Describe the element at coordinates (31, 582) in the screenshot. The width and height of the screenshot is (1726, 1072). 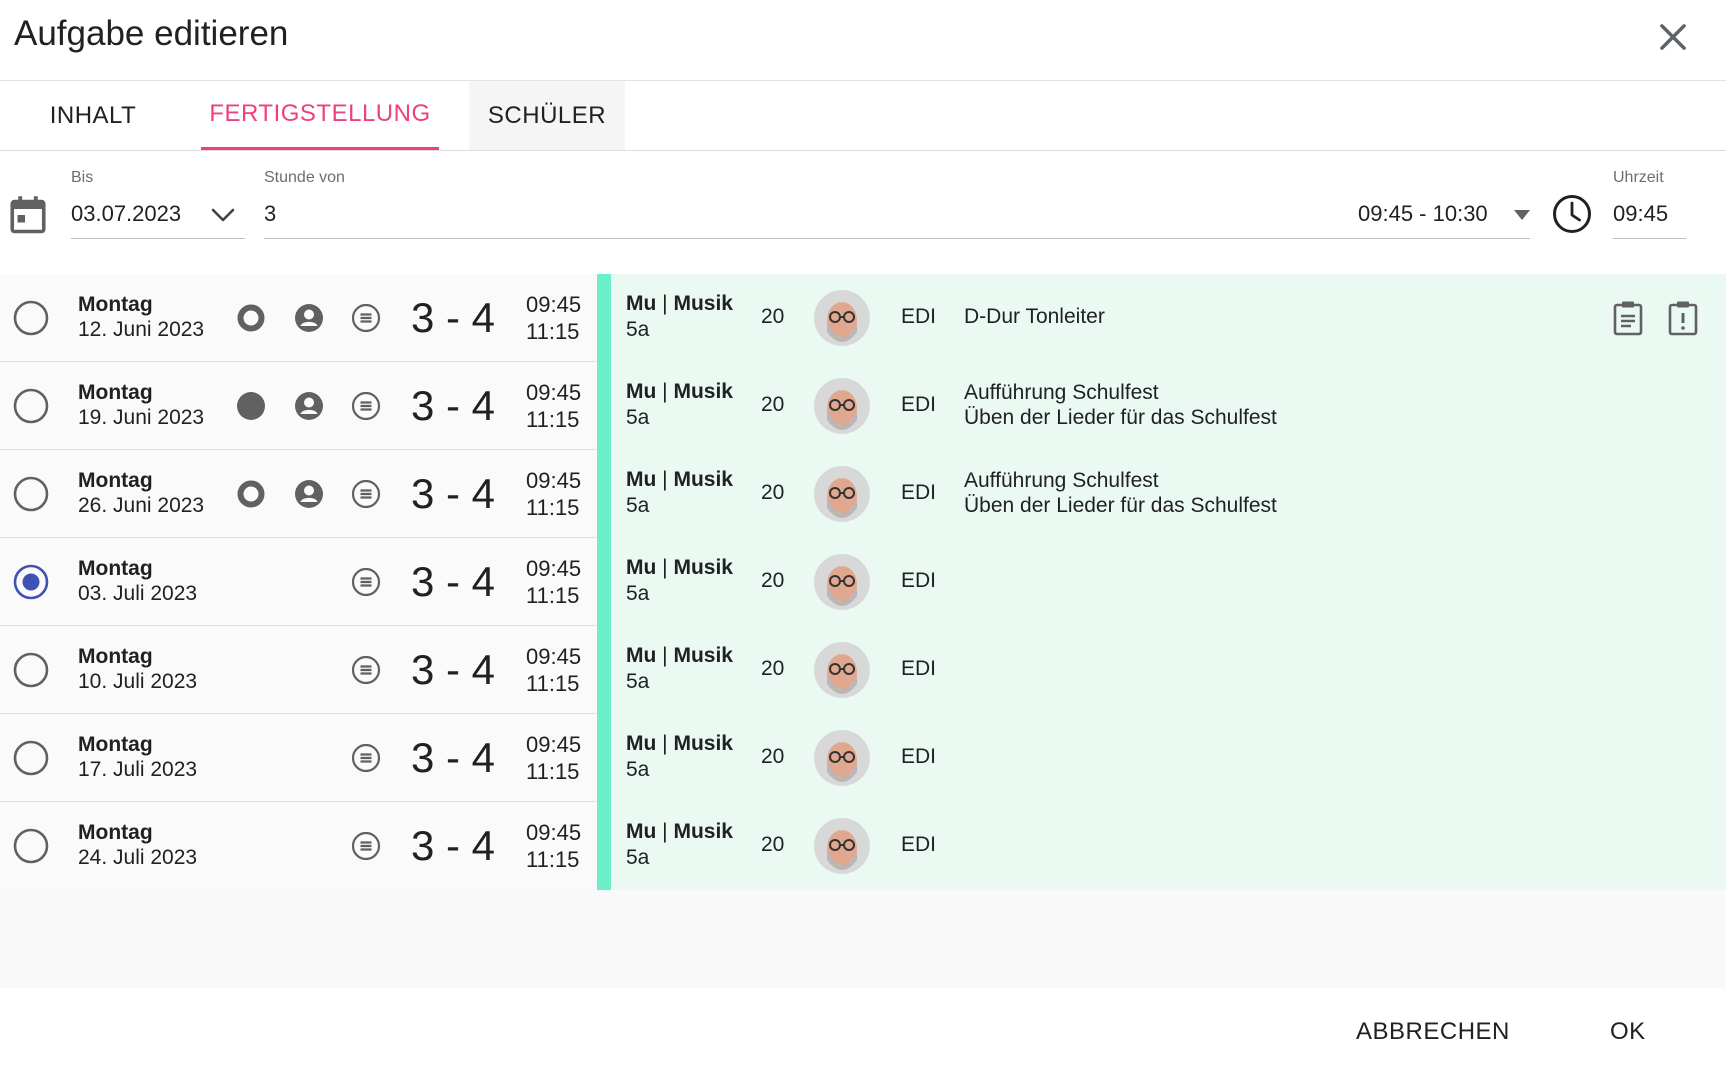
I see `radio-button-selected` at that location.